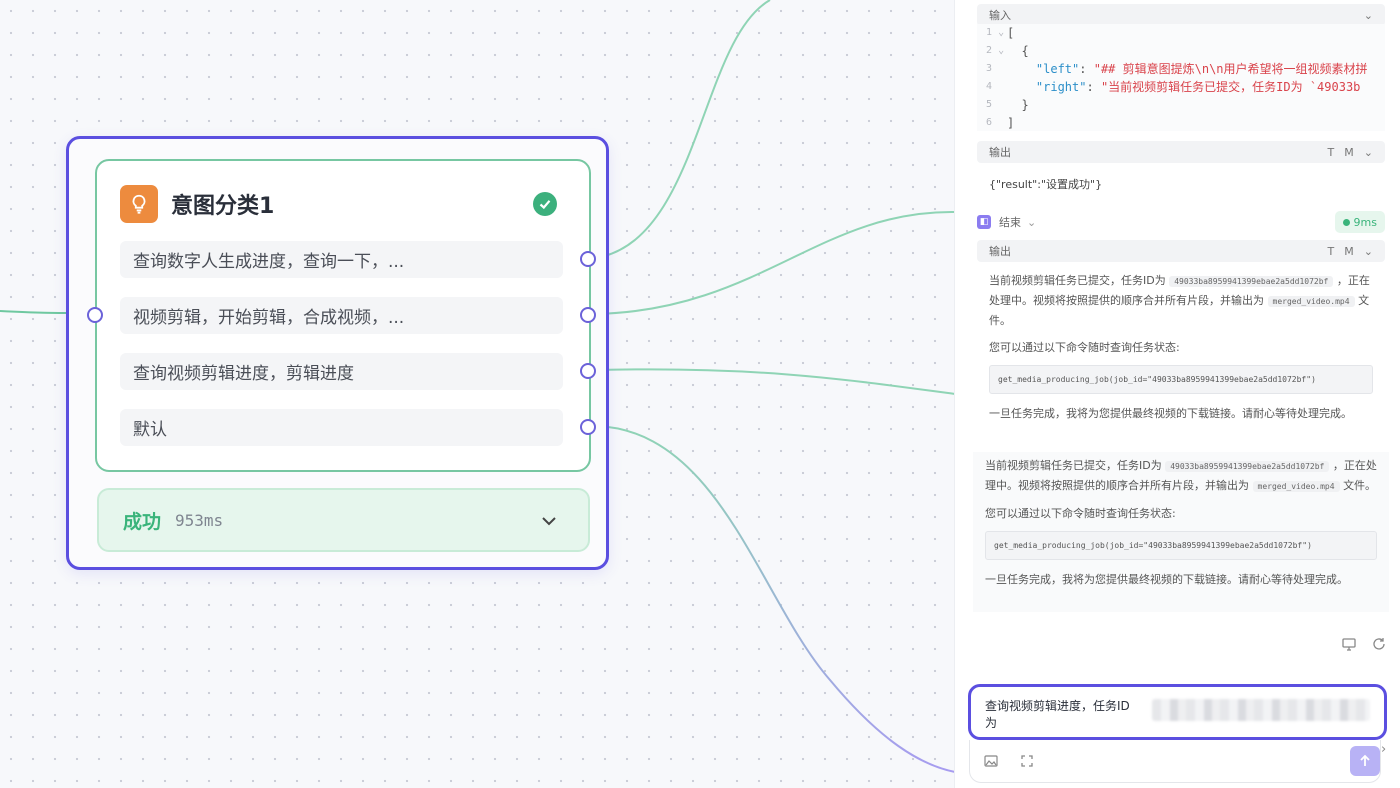 Image resolution: width=1400 pixels, height=788 pixels. I want to click on success-check-icon, so click(545, 204).